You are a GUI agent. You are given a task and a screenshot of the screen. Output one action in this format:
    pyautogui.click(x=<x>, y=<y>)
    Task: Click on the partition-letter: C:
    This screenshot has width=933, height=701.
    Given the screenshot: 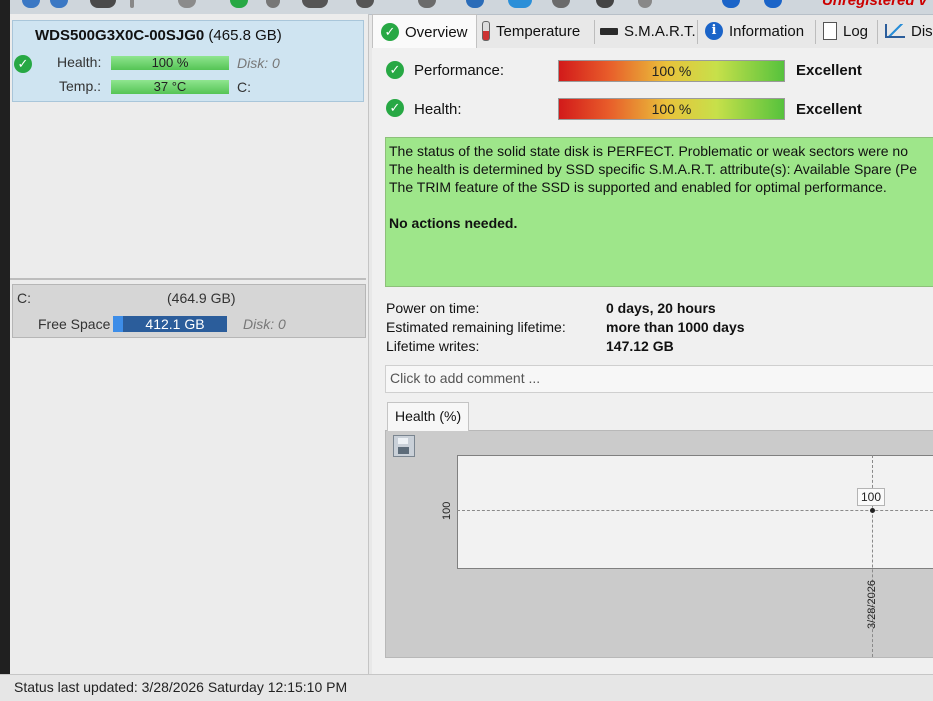 What is the action you would take?
    pyautogui.click(x=24, y=298)
    